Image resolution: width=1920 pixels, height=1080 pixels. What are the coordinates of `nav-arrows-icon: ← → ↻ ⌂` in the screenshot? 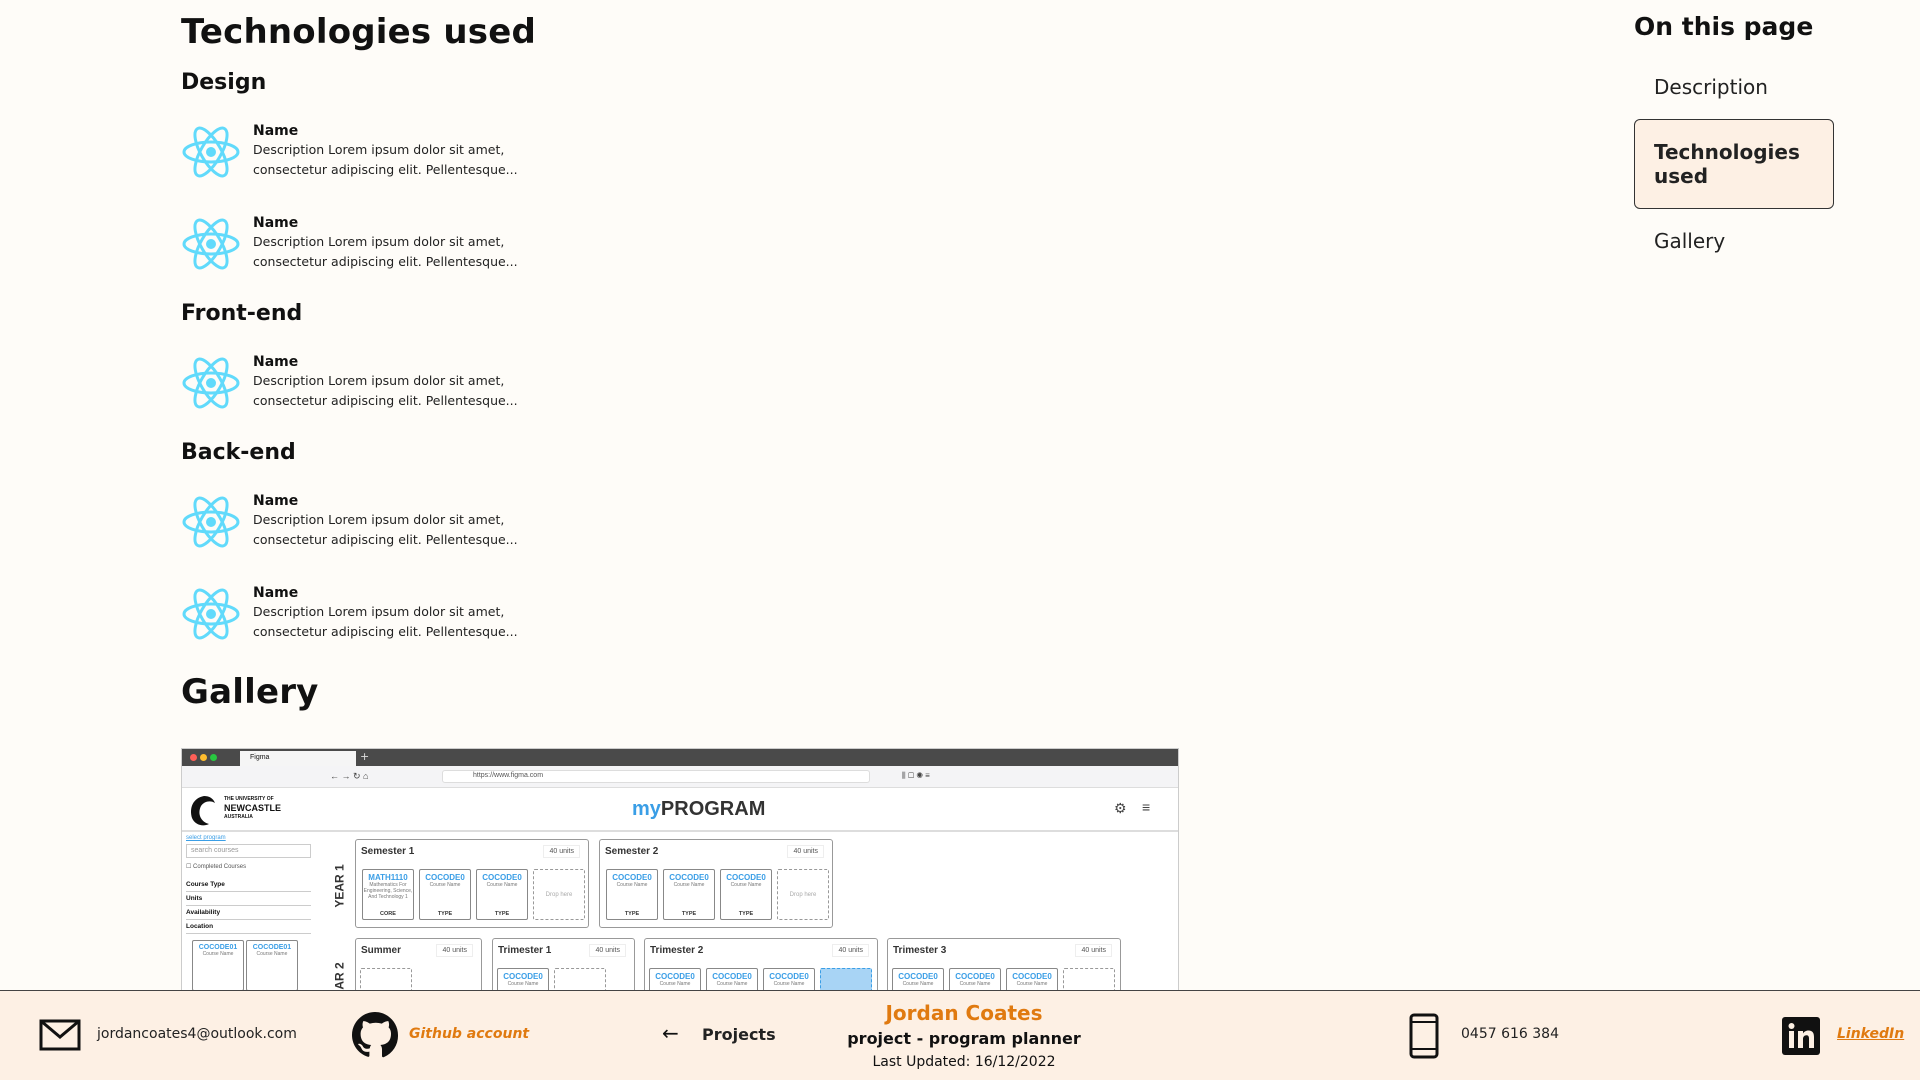 It's located at (349, 776).